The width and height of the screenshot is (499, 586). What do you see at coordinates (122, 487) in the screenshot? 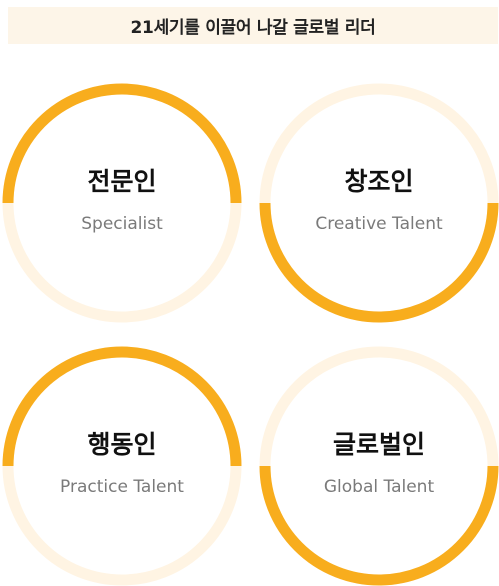
I see `talent-subtitle: Practice Talent` at bounding box center [122, 487].